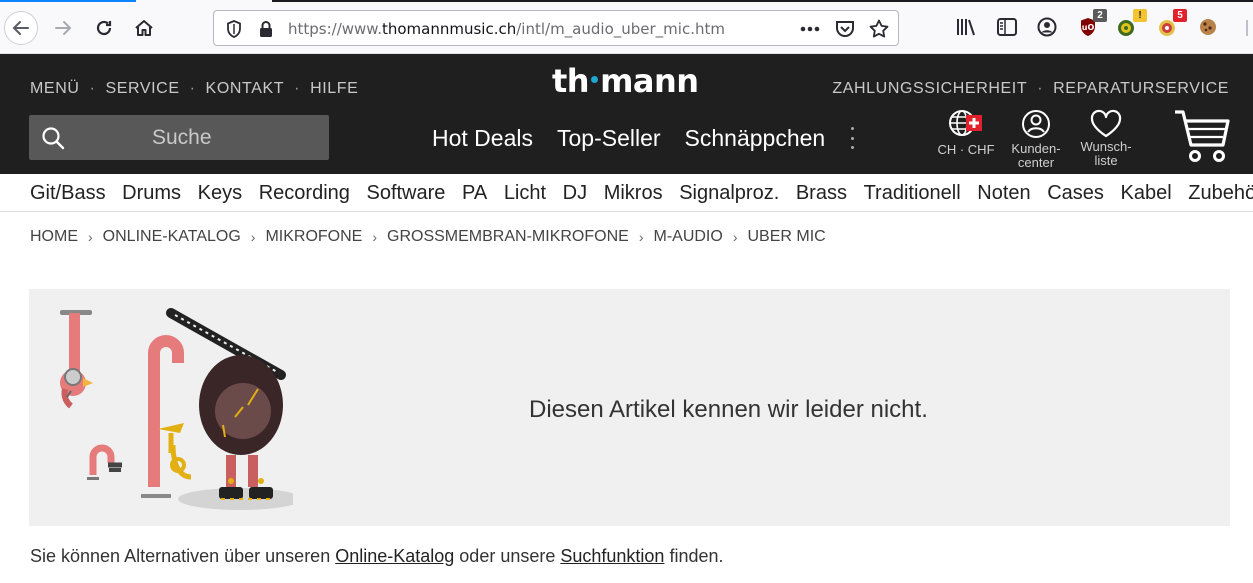 This screenshot has width=1253, height=583. I want to click on arrow-left-icon, so click(20, 28).